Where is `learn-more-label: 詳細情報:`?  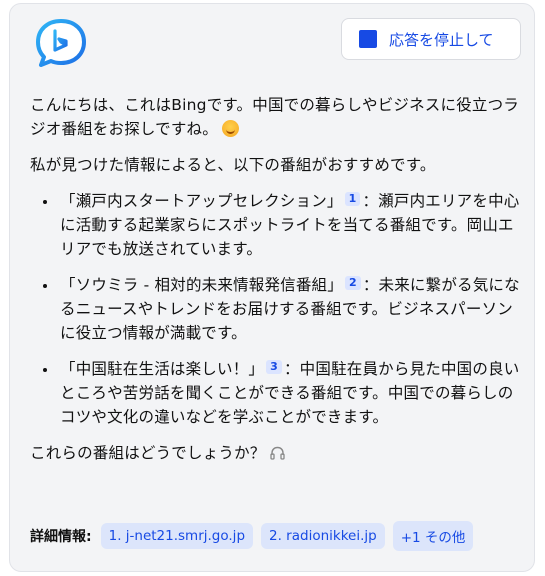
learn-more-label: 詳細情報: is located at coordinates (61, 537).